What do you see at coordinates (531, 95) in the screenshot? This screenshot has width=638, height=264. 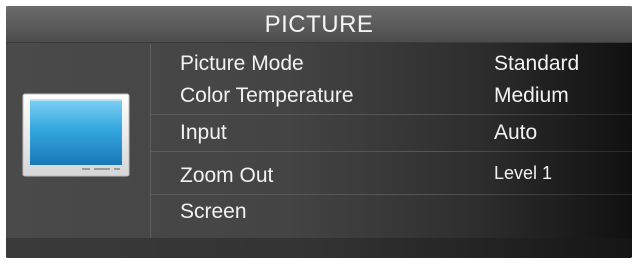 I see `menu-item-value: Medium` at bounding box center [531, 95].